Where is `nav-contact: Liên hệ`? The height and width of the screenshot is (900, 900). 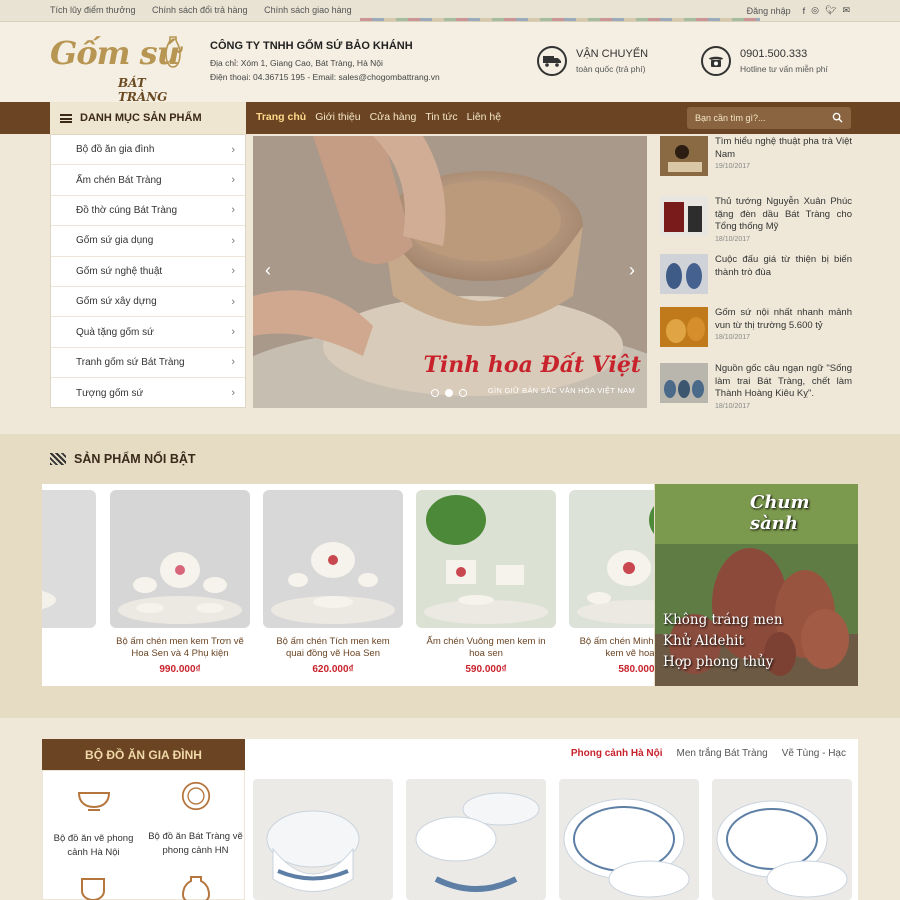 nav-contact: Liên hệ is located at coordinates (484, 117).